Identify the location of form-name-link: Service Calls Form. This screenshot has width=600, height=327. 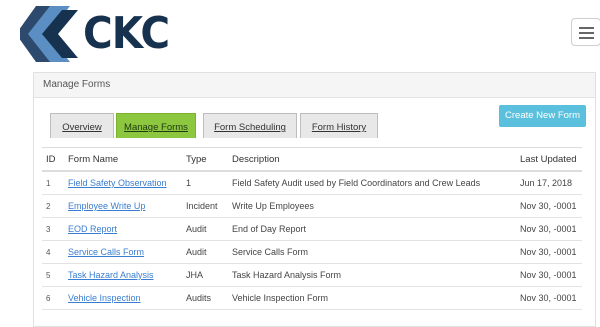
(106, 252).